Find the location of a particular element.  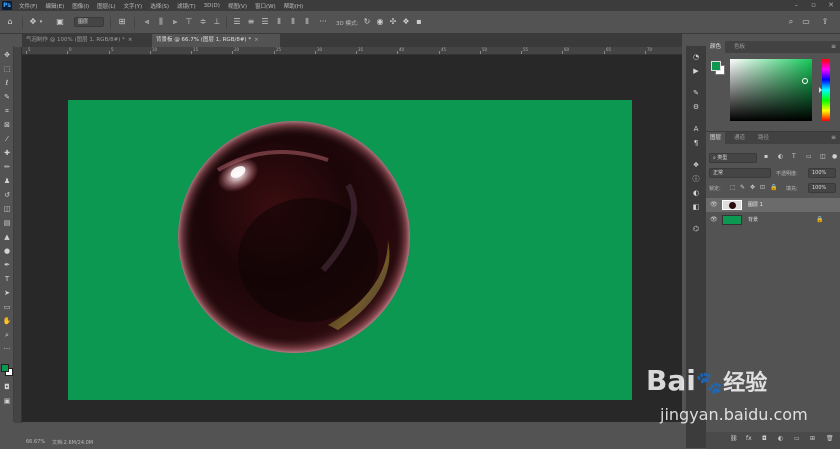

more-options-icon: ··· is located at coordinates (323, 22).